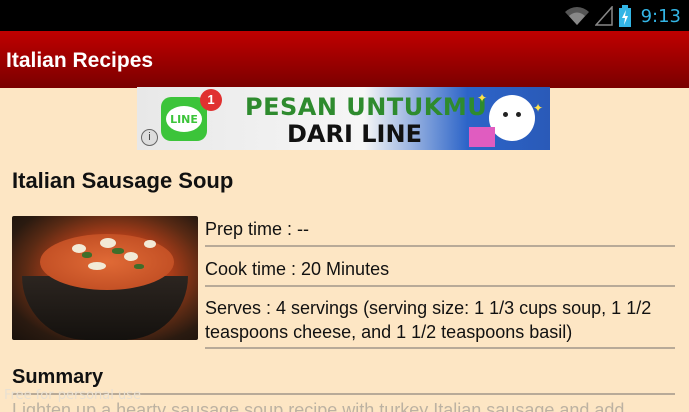  I want to click on ad-banner: LINE 1 i PESAN UNTUKMU DARI LINE ✦ ✦, so click(343, 118).